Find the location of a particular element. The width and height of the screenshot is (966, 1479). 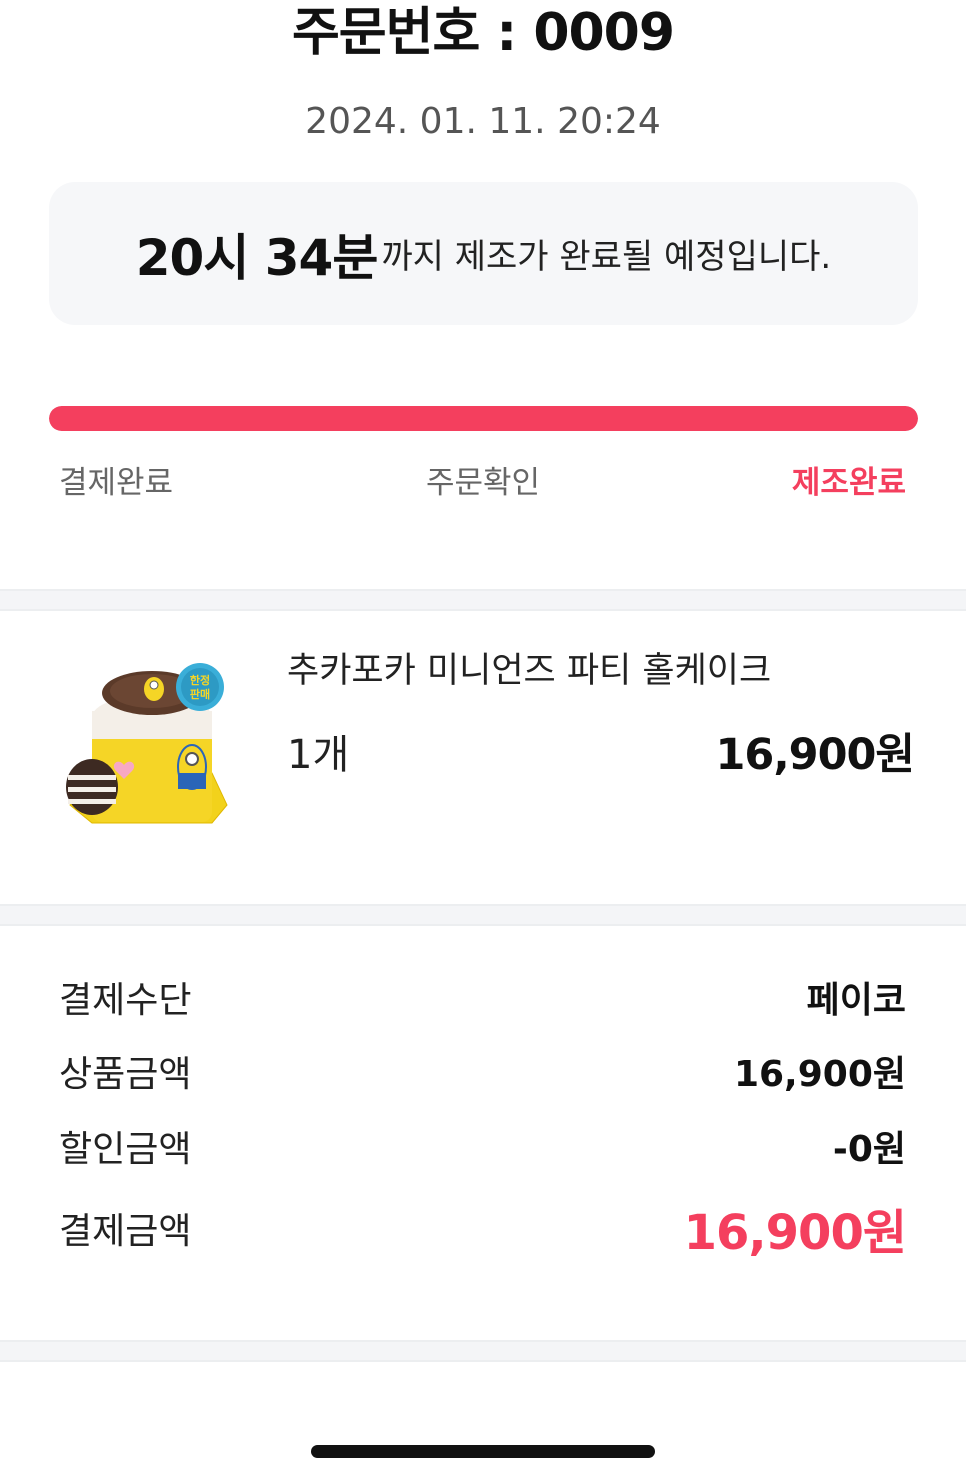

product-quantity: 1개 is located at coordinates (318, 755).